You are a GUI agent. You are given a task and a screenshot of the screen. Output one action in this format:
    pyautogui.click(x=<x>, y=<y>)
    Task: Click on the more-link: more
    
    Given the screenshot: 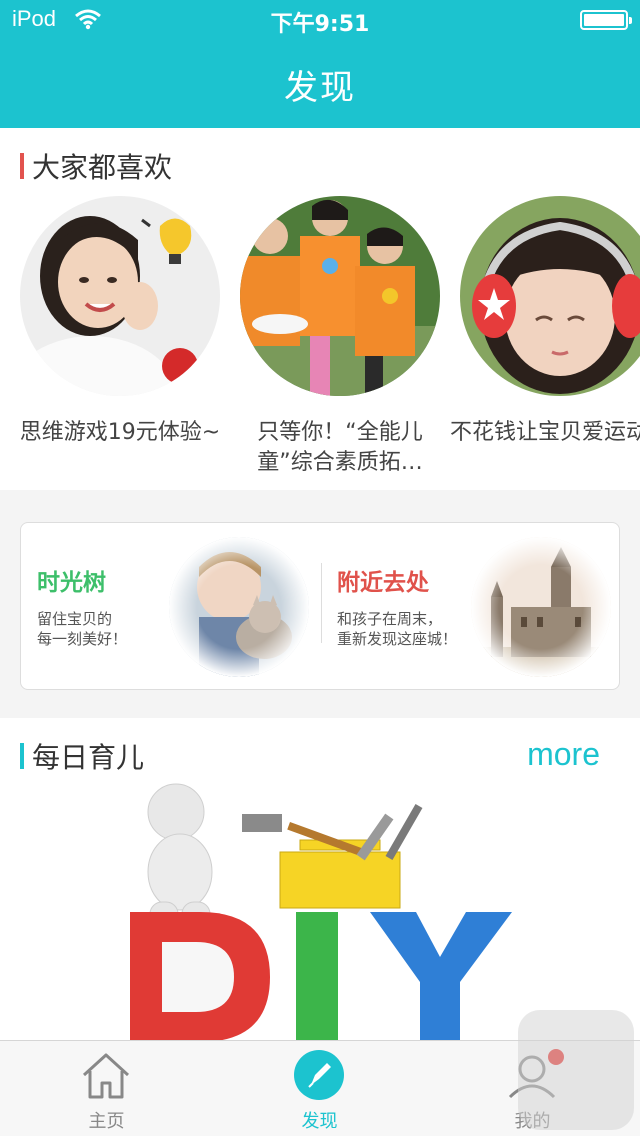 What is the action you would take?
    pyautogui.click(x=563, y=754)
    